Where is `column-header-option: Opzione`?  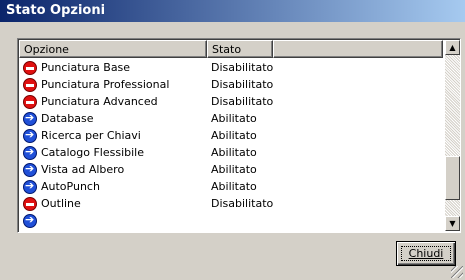 column-header-option: Opzione is located at coordinates (113, 49).